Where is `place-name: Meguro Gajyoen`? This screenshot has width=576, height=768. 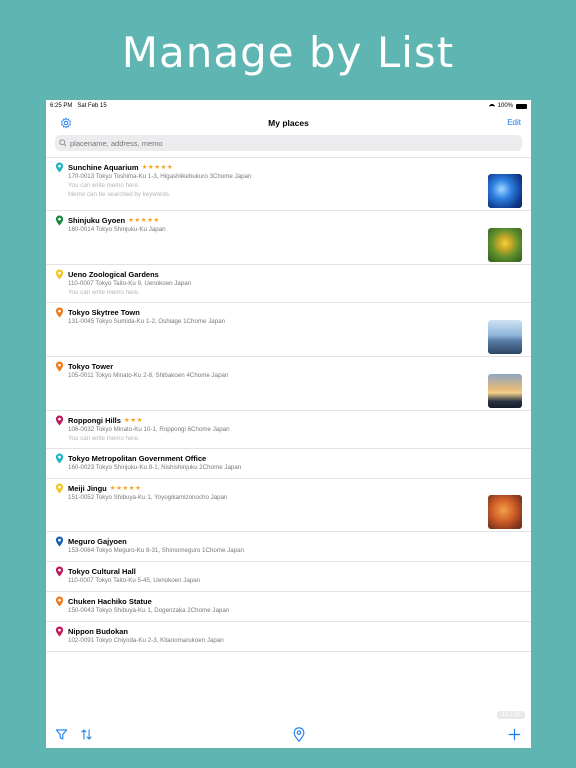
place-name: Meguro Gajyoen is located at coordinates (299, 541).